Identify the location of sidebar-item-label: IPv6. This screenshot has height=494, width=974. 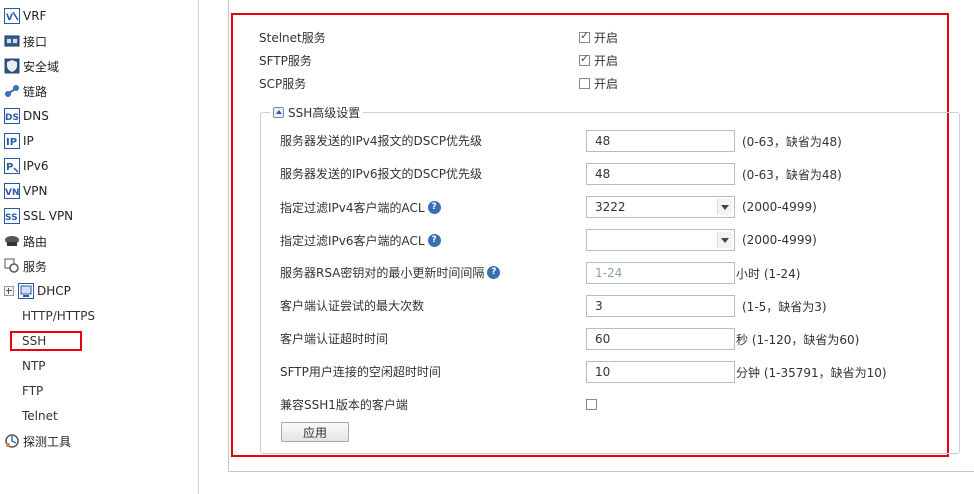
(36, 166).